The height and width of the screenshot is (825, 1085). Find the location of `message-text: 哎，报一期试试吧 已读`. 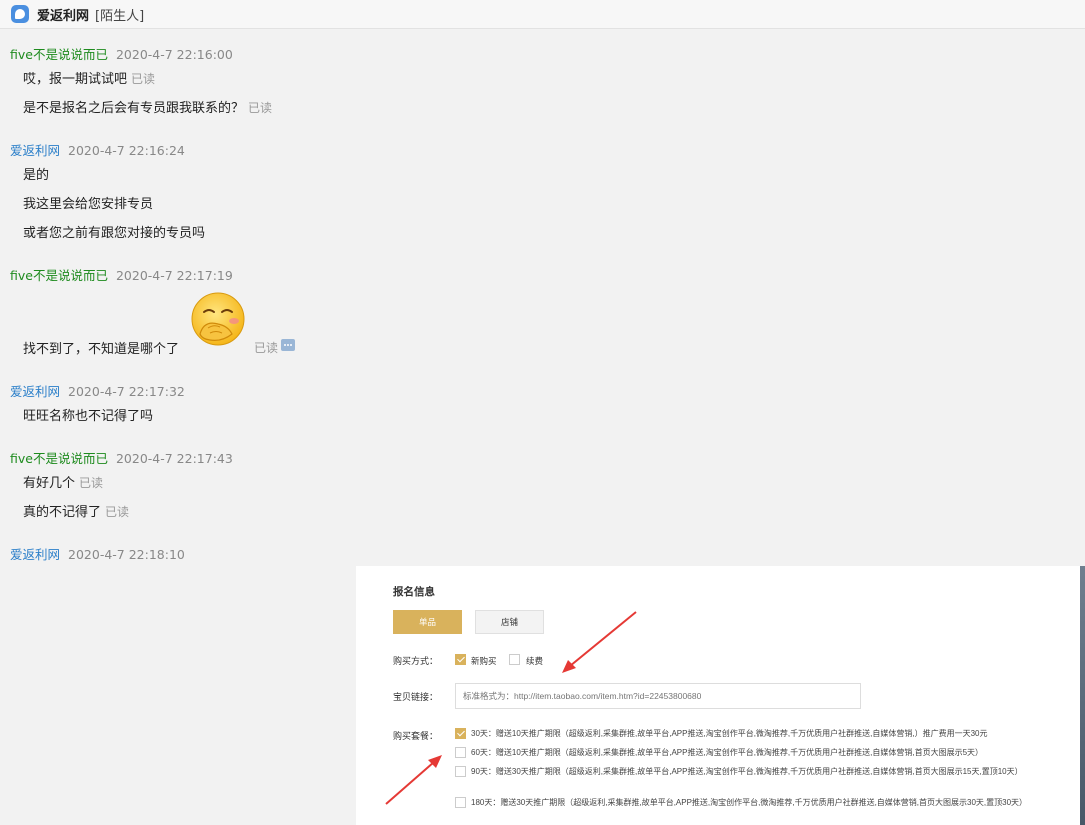

message-text: 哎，报一期试试吧 已读 is located at coordinates (89, 77).